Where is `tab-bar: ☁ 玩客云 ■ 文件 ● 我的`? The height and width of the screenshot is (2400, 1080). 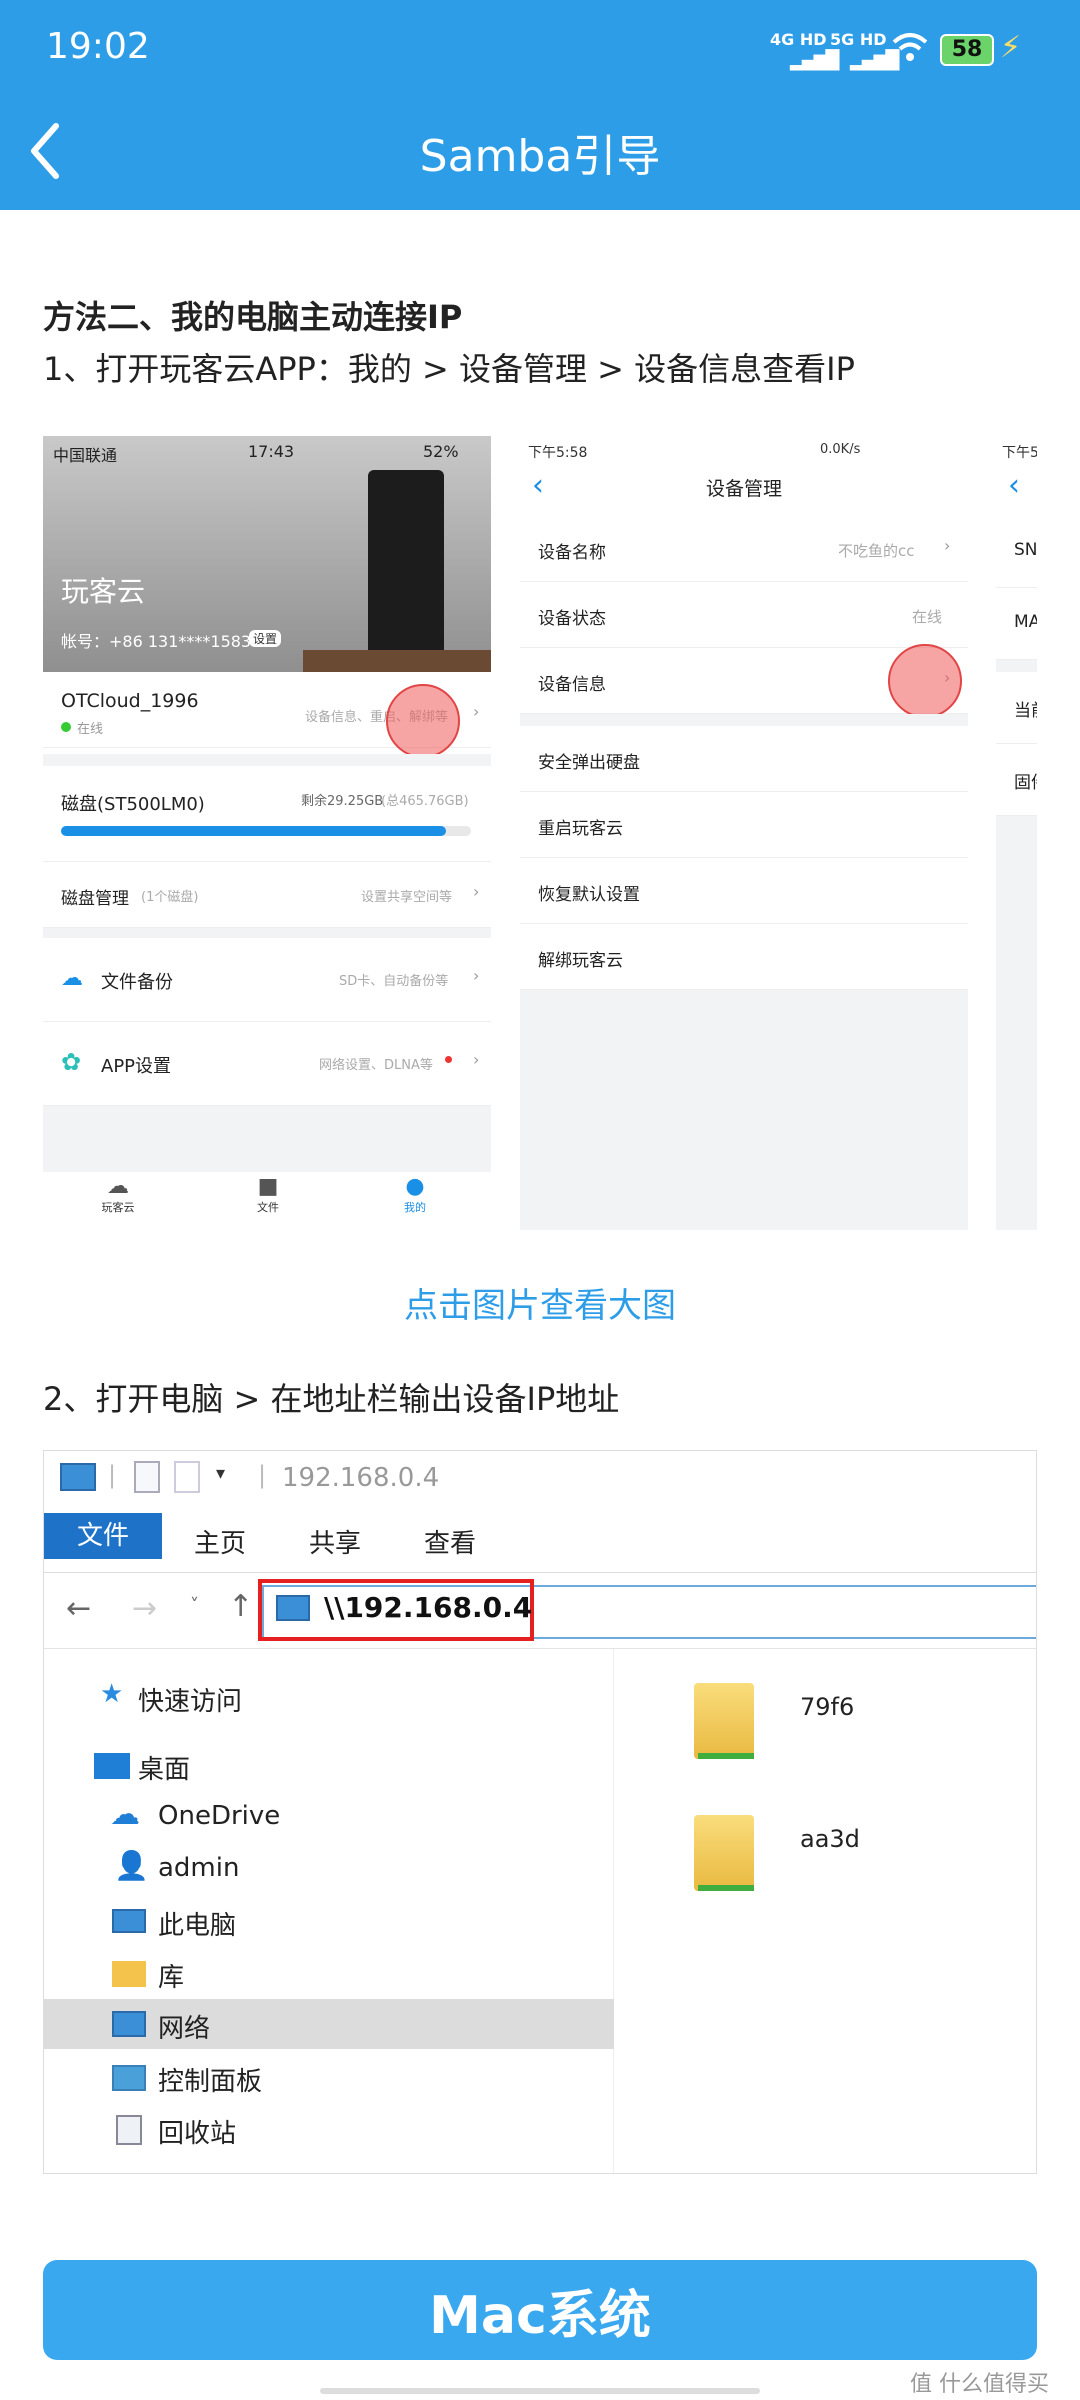
tab-bar: ☁ 玩客云 ■ 文件 ● 我的 is located at coordinates (267, 1201).